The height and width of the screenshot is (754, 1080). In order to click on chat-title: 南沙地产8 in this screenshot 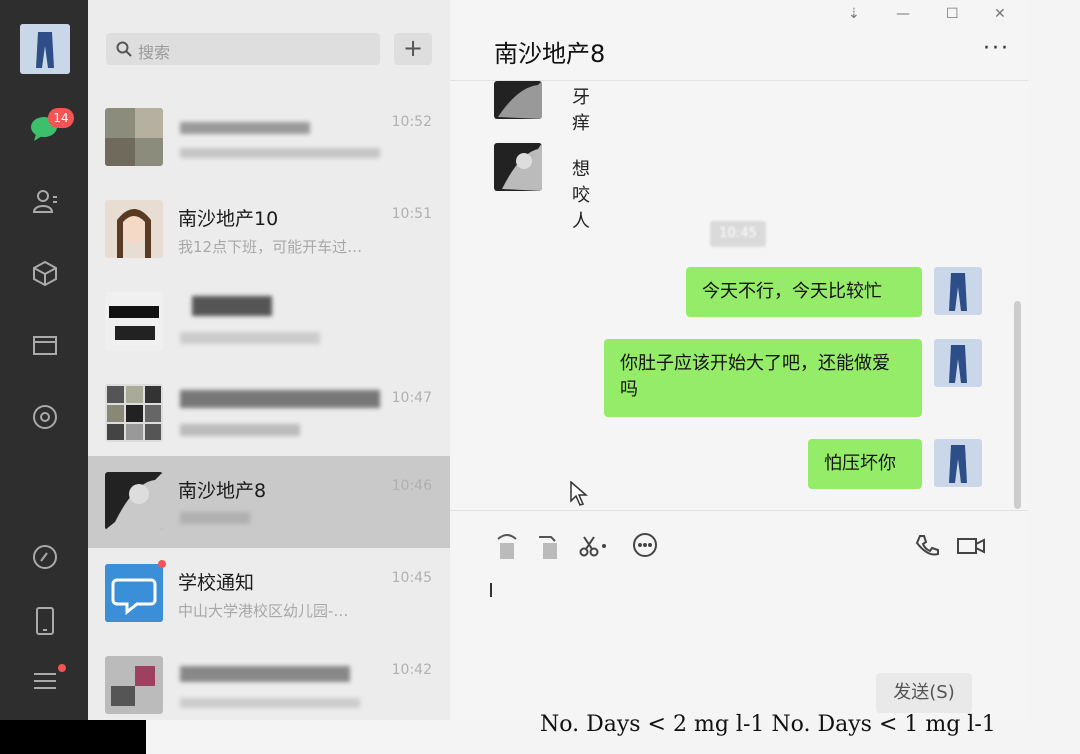, I will do `click(550, 54)`.